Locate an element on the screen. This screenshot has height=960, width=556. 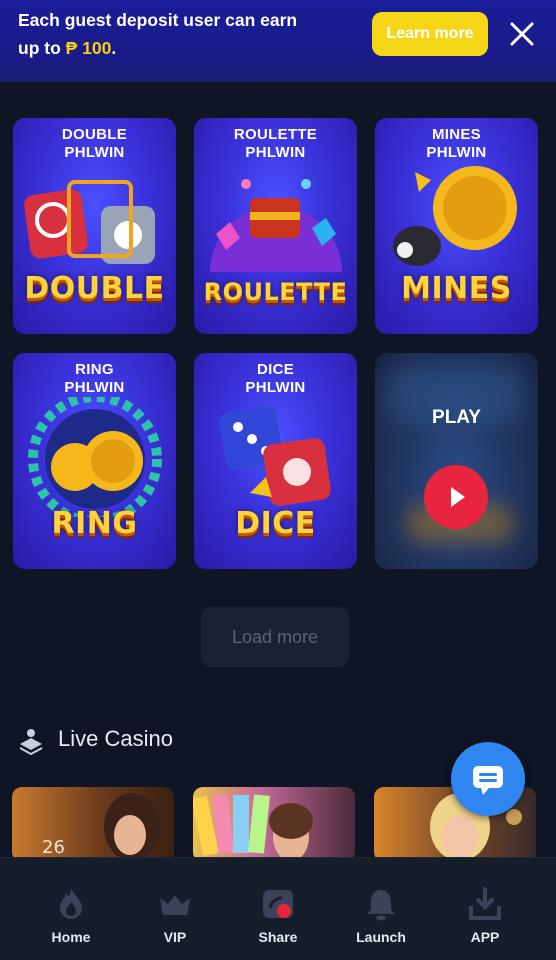
nav-home: Home is located at coordinates (71, 909).